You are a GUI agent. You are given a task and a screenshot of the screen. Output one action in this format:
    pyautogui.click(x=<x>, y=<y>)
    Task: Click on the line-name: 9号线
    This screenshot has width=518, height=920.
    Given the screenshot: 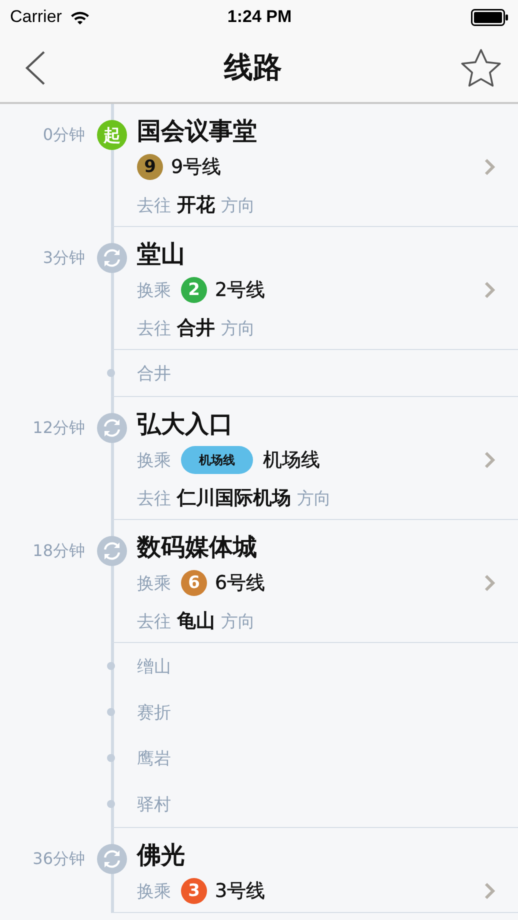 What is the action you would take?
    pyautogui.click(x=196, y=167)
    